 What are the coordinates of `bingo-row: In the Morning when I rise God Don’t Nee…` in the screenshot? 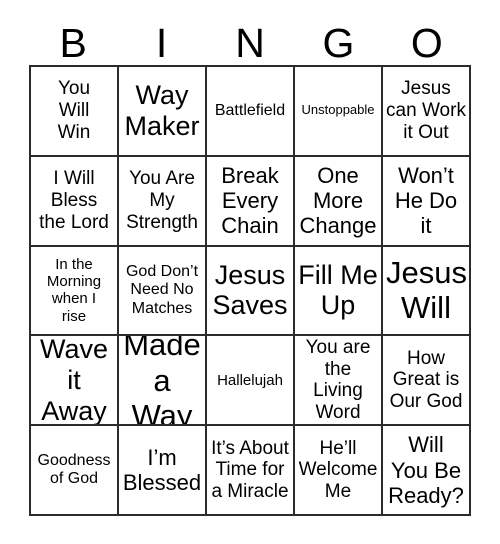 It's located at (251, 291).